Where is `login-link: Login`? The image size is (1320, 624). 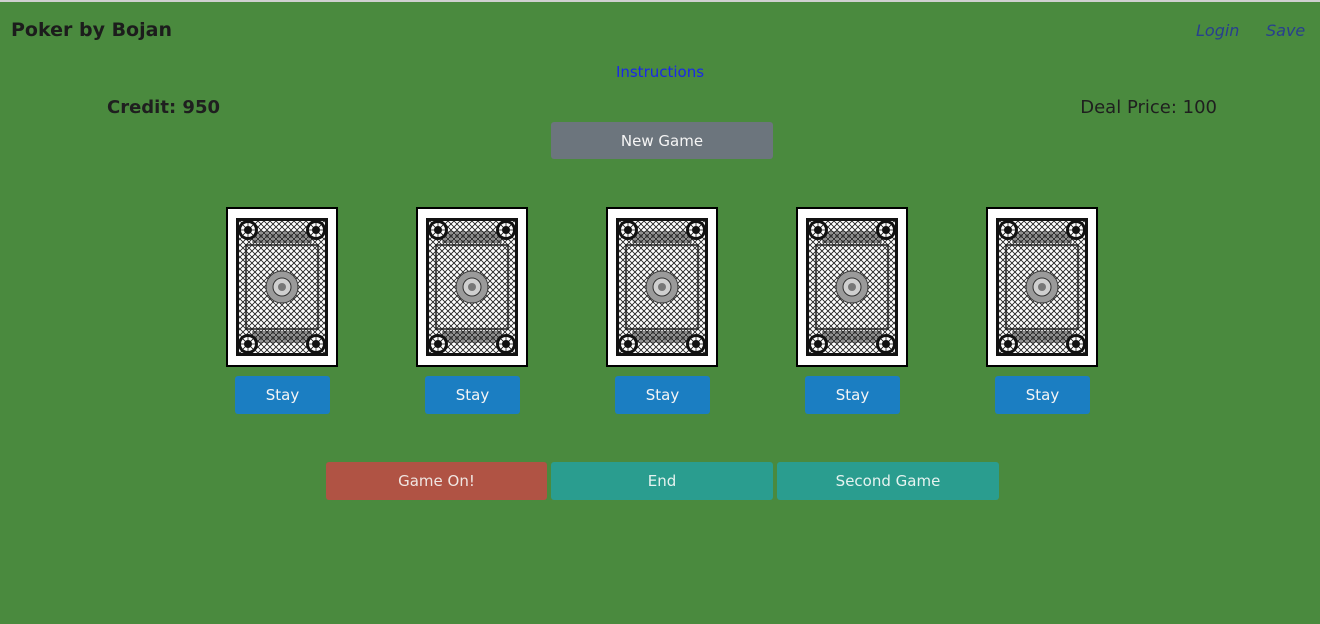 login-link: Login is located at coordinates (1217, 30).